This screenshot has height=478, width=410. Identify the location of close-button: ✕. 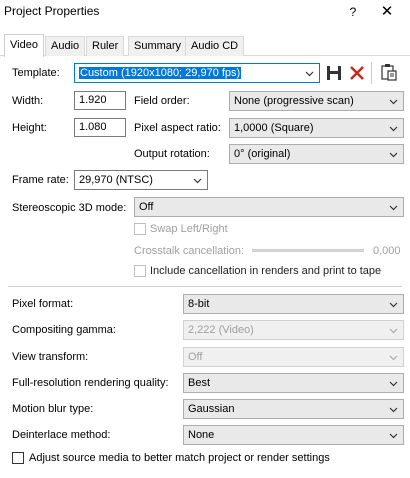
(387, 12).